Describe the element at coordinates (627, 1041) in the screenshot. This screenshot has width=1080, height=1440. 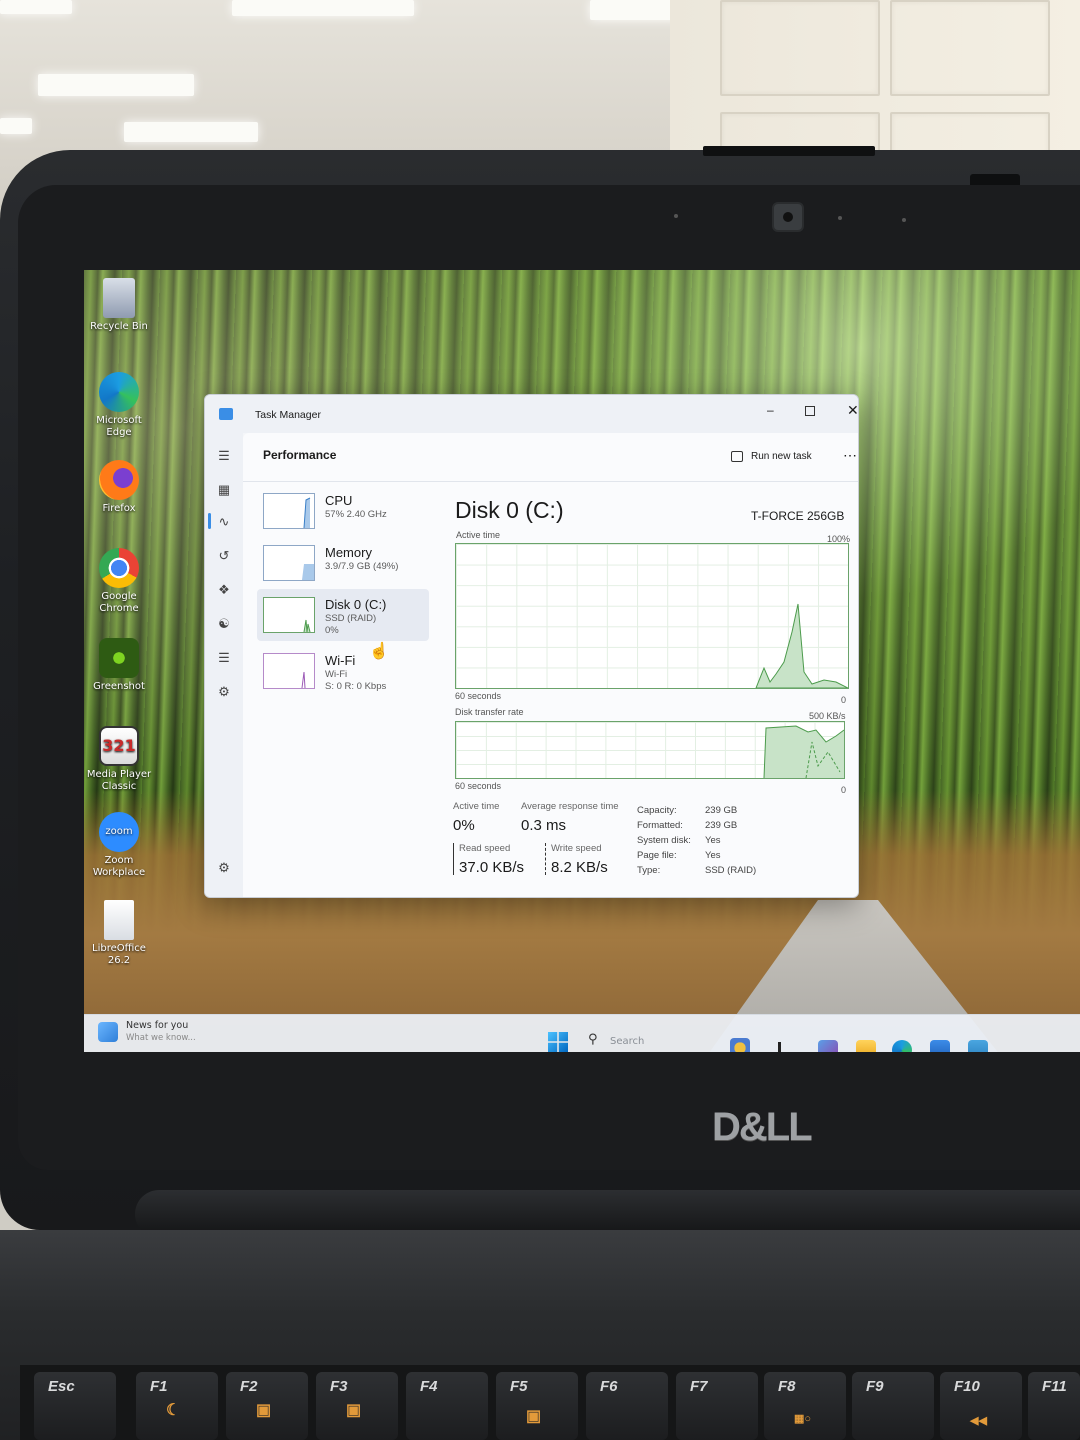
I see `taskbar-search-box: Search` at that location.